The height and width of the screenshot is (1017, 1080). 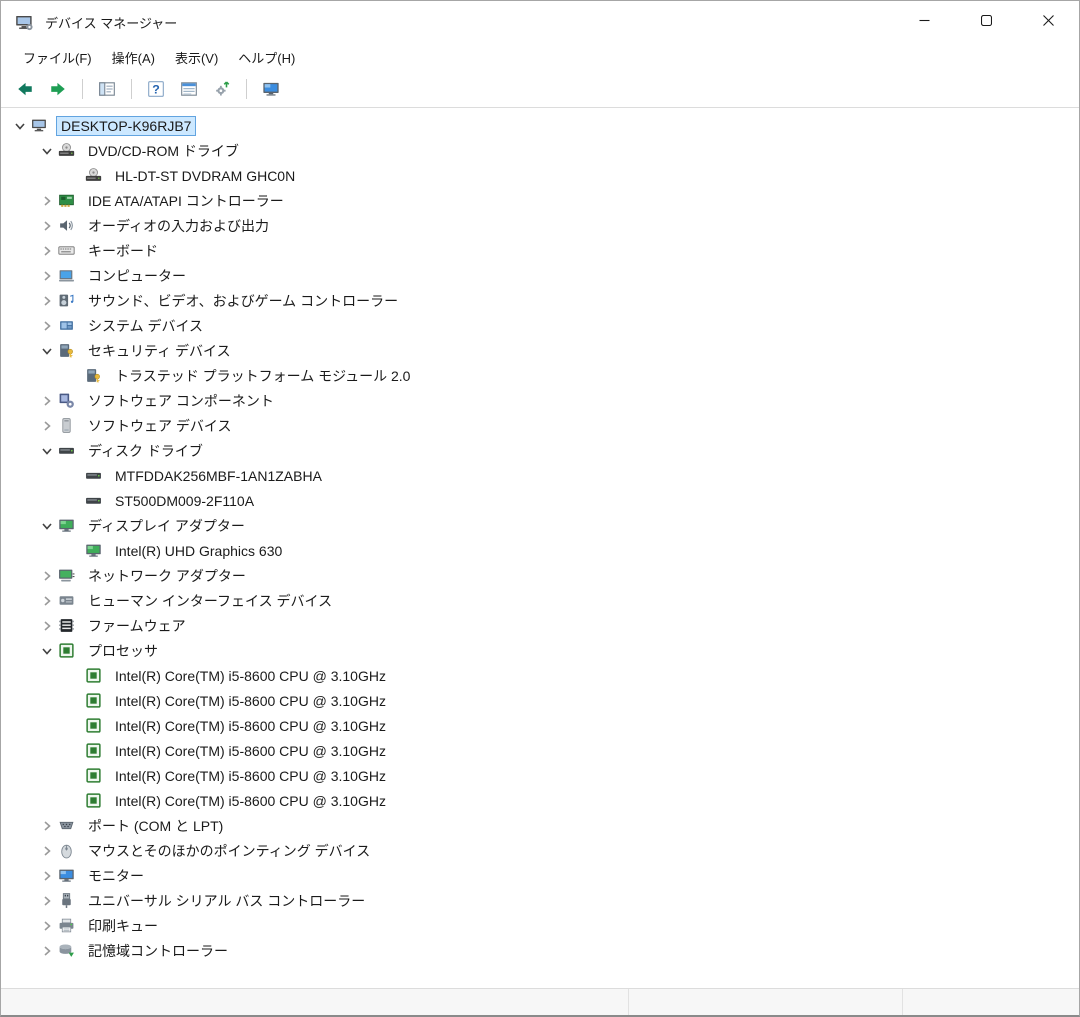 What do you see at coordinates (540, 350) in the screenshot?
I see `tree-item: セキュリティ デバイス` at bounding box center [540, 350].